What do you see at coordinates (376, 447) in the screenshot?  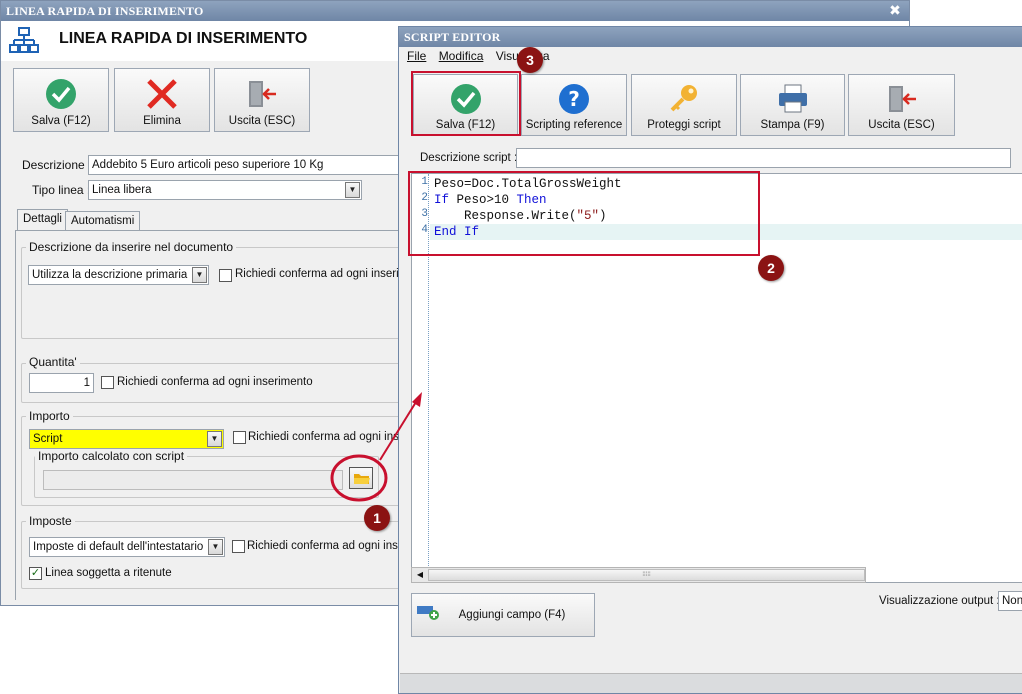 I see `annotation-arrow-and-circle` at bounding box center [376, 447].